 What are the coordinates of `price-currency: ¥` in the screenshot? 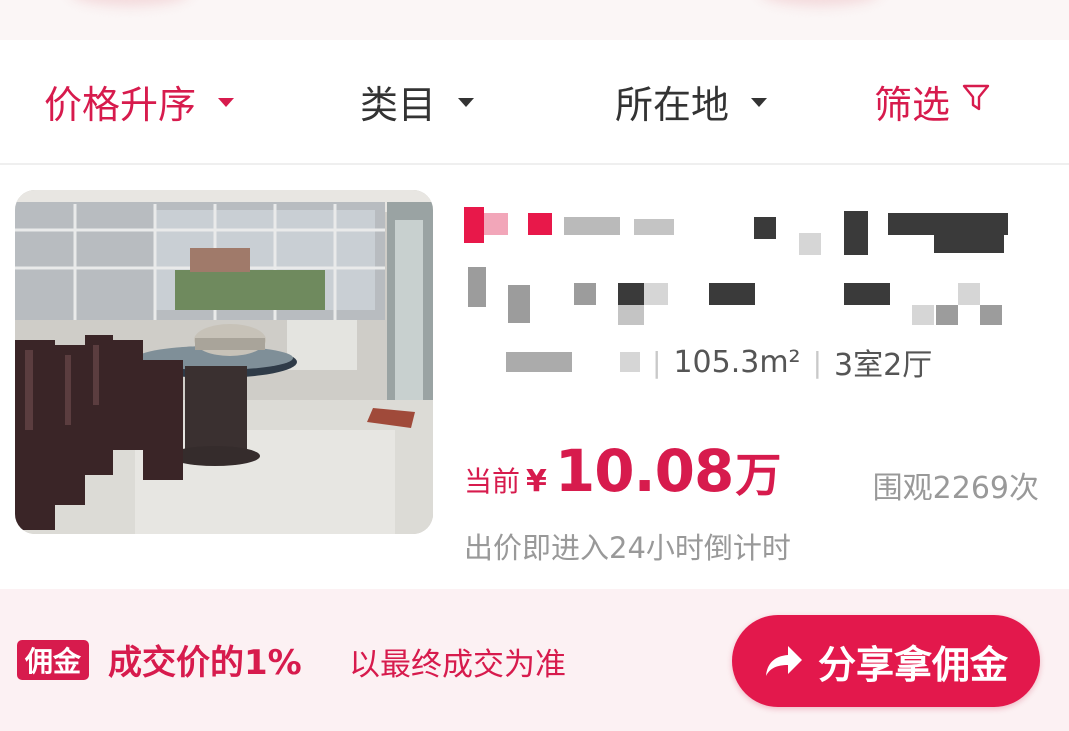 It's located at (536, 481).